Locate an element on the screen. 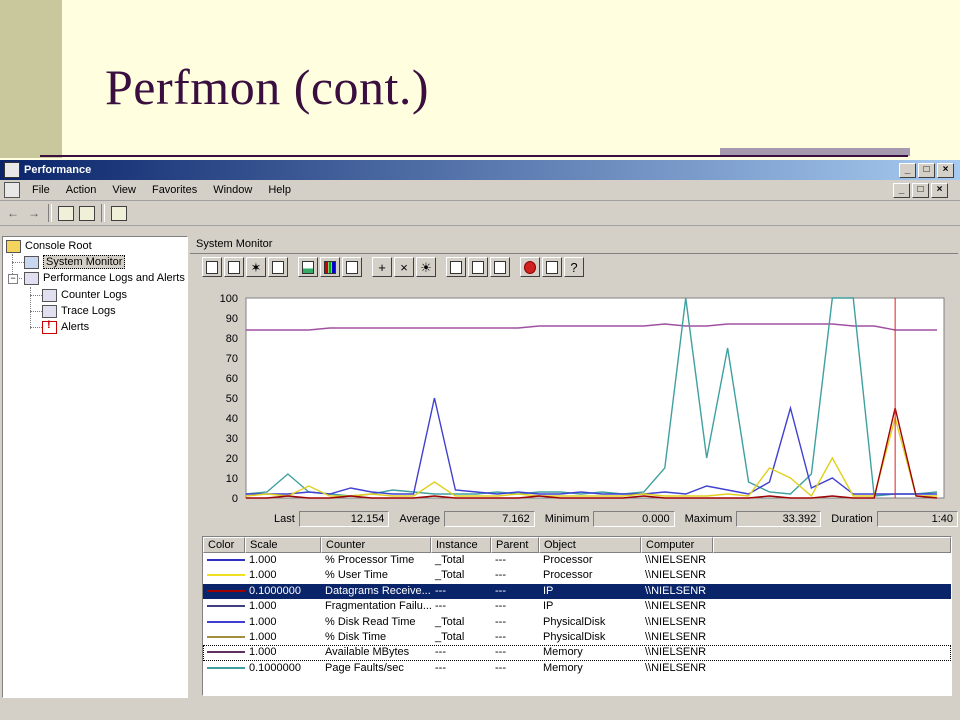 The width and height of the screenshot is (960, 720). view-log-data-icon is located at coordinates (278, 267).